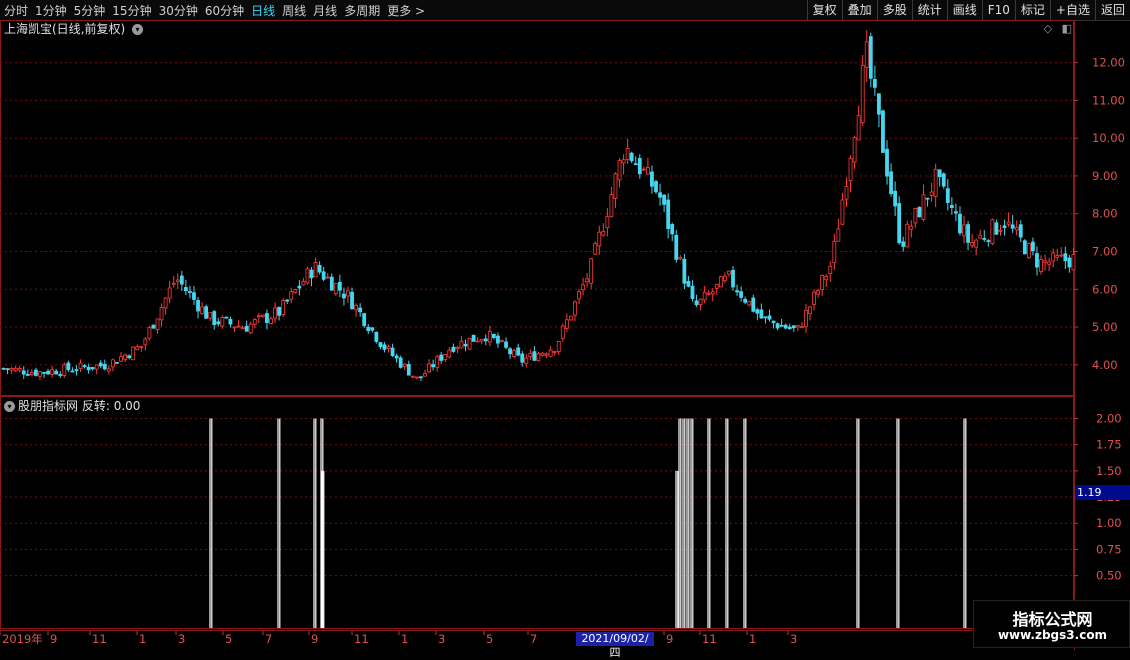 The image size is (1130, 660). Describe the element at coordinates (142, 639) in the screenshot. I see `date-tick-label: 1` at that location.